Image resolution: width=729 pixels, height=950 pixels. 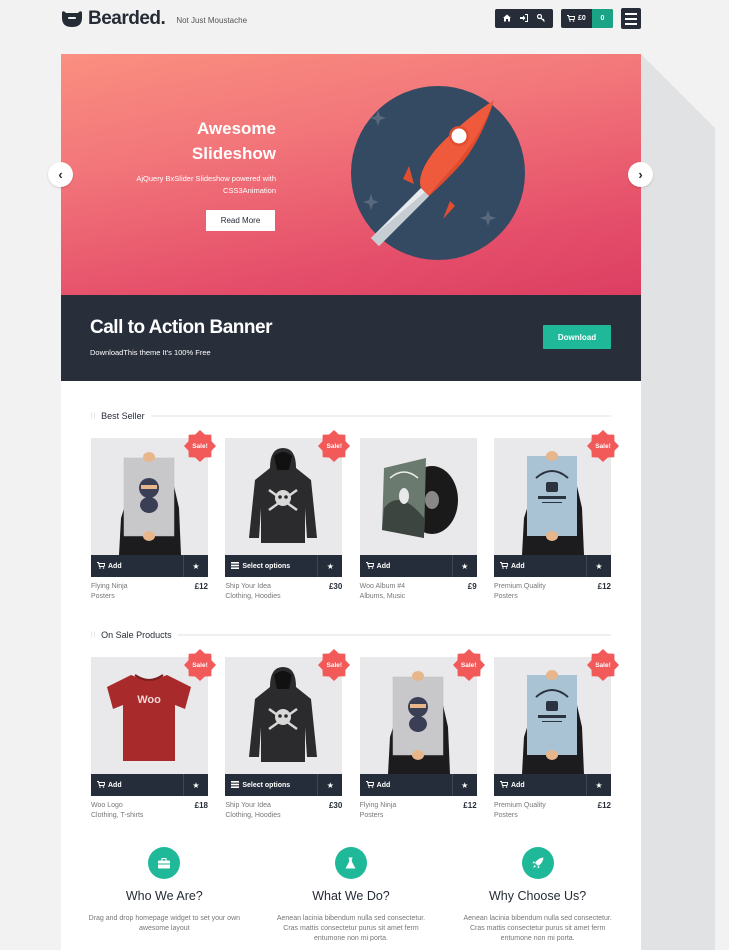 What do you see at coordinates (383, 587) in the screenshot?
I see `product-name: Woo Album #4` at bounding box center [383, 587].